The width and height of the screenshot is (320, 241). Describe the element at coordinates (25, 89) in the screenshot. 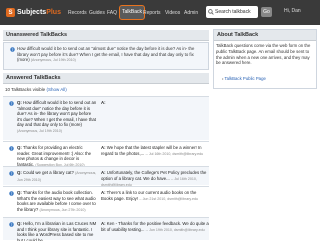

I see `visible-count: 10 TalkBacks visible` at that location.